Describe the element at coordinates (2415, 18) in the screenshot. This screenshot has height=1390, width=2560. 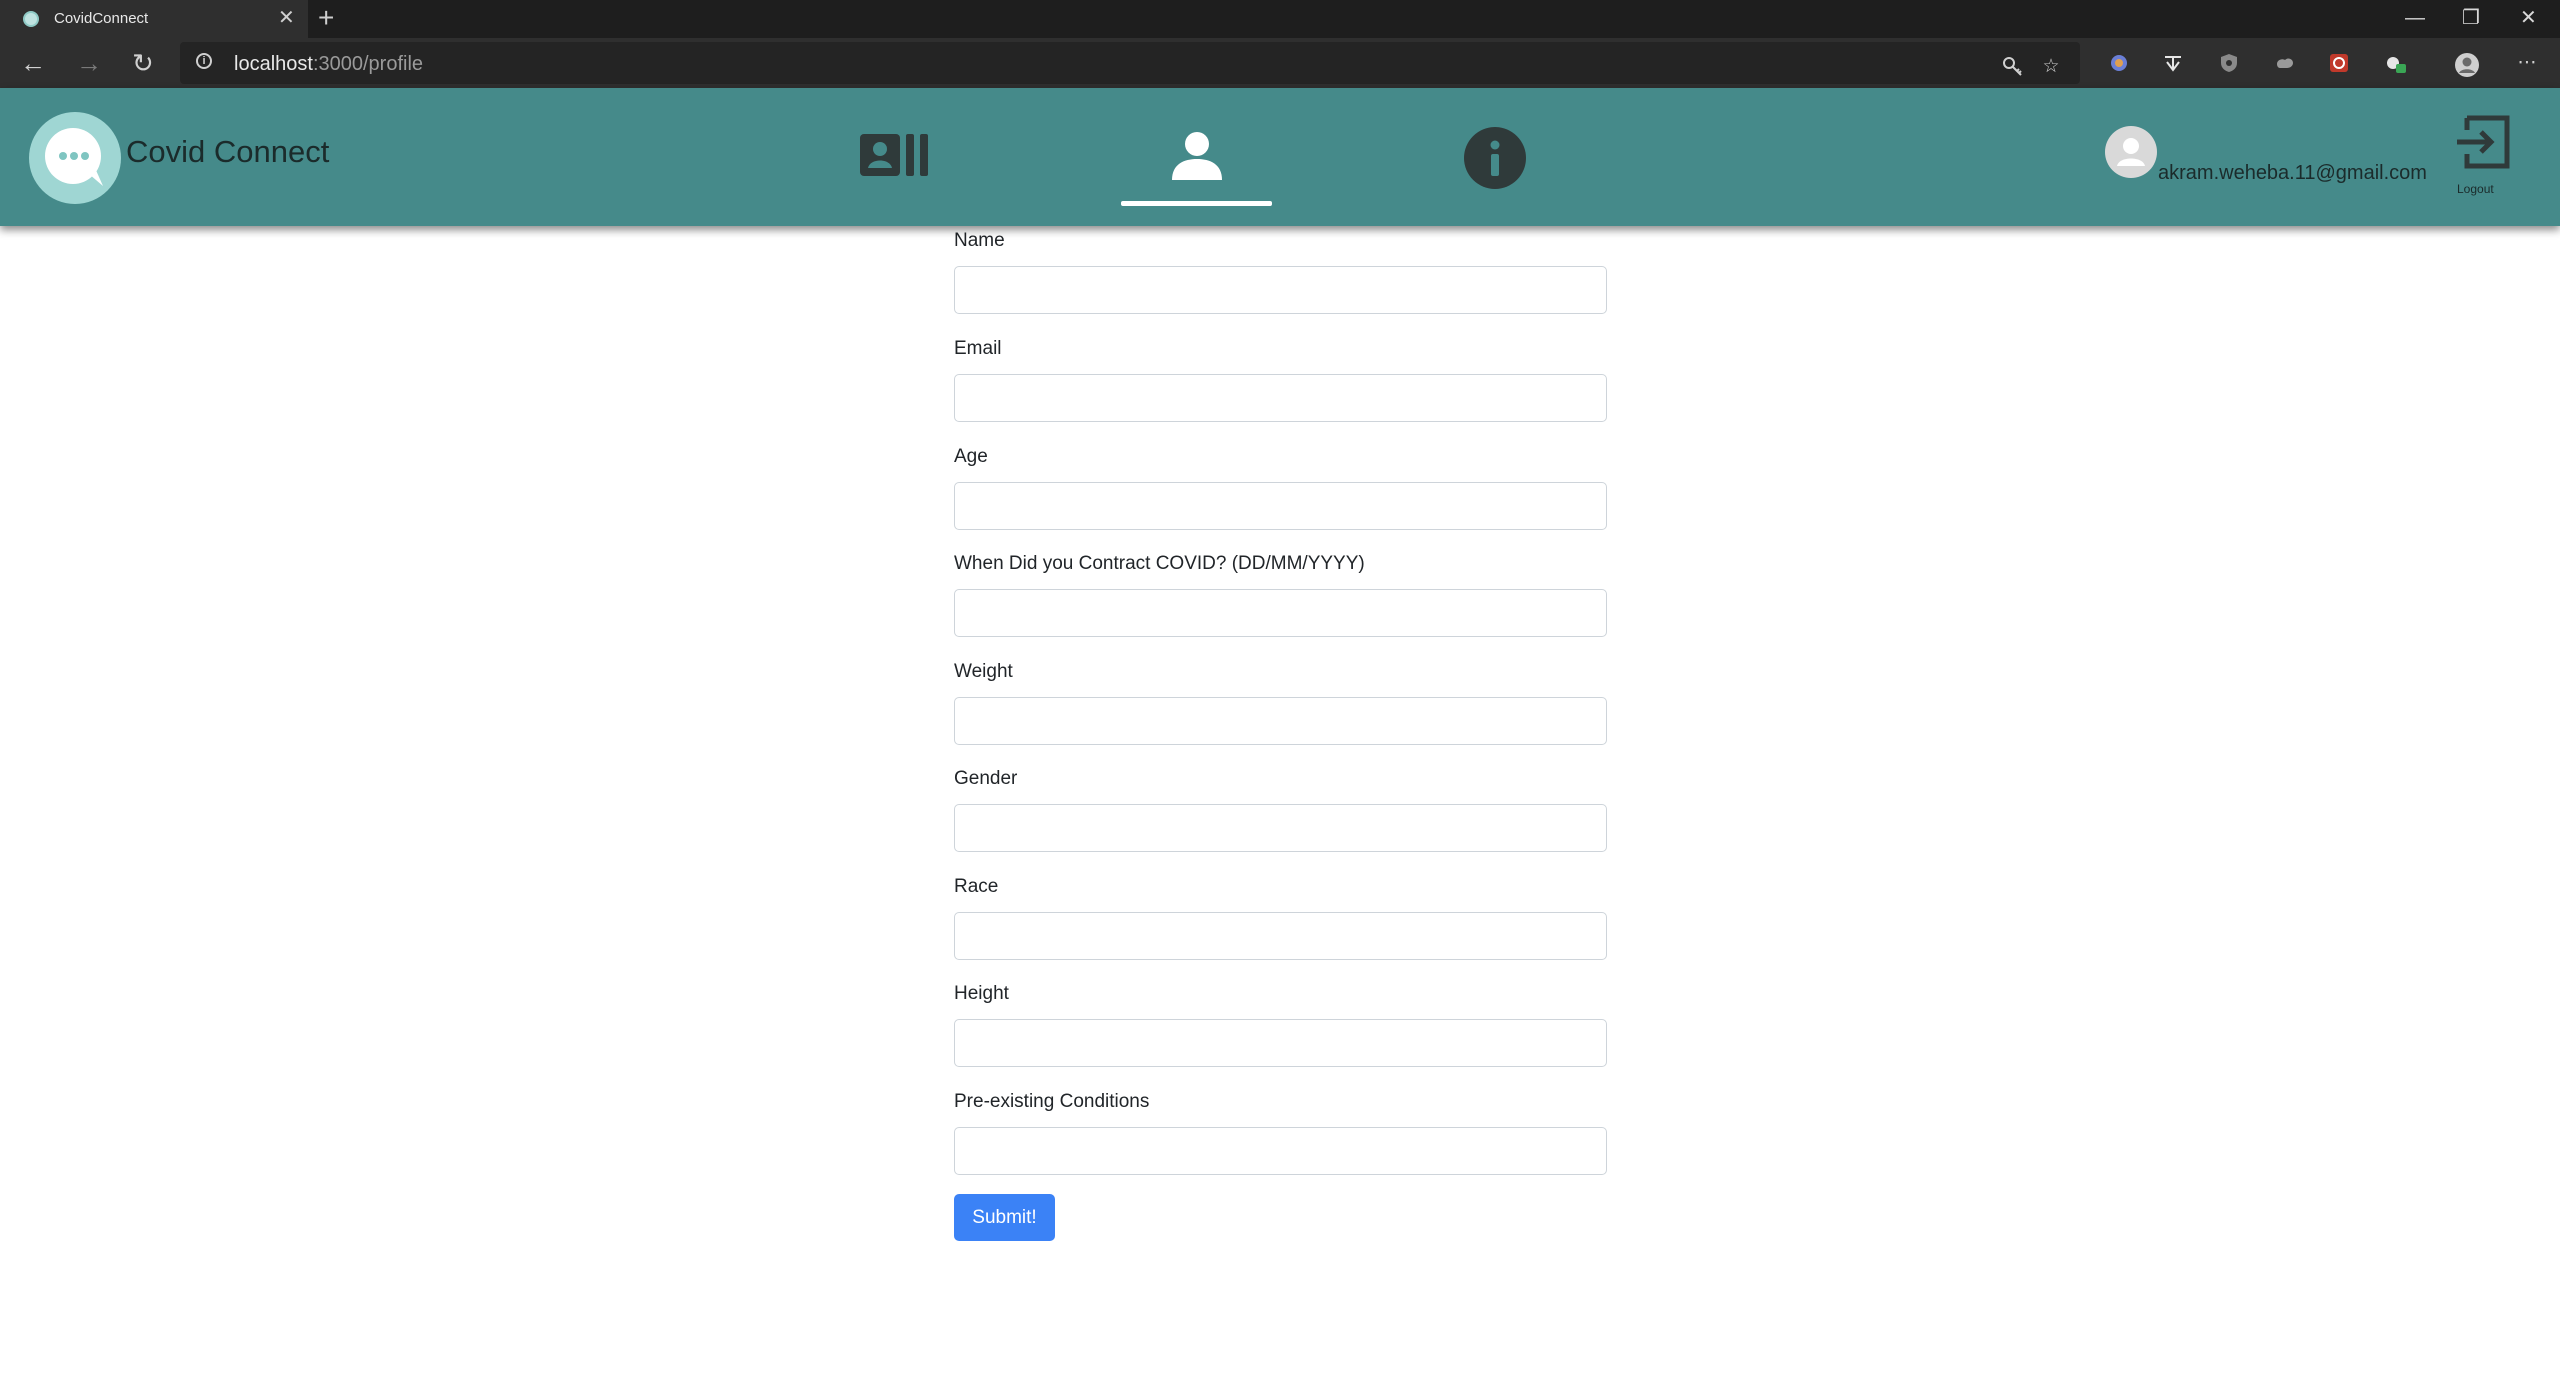
I see `minimize-button: —` at that location.